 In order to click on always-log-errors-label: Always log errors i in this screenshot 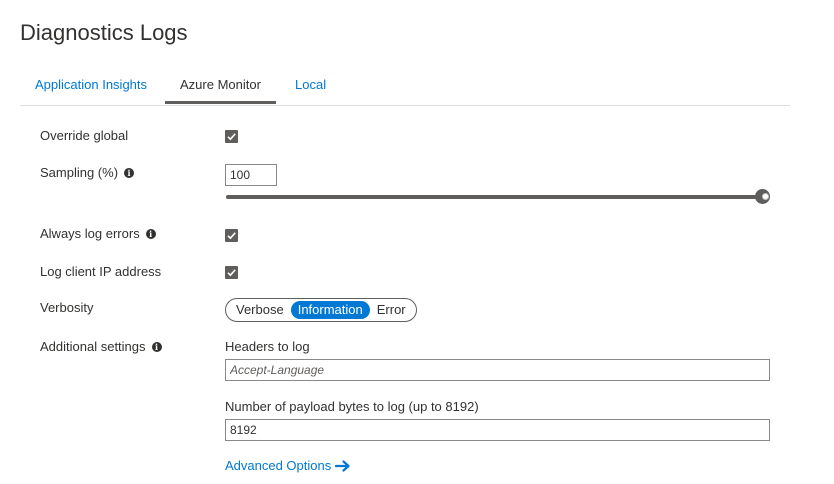, I will do `click(98, 233)`.